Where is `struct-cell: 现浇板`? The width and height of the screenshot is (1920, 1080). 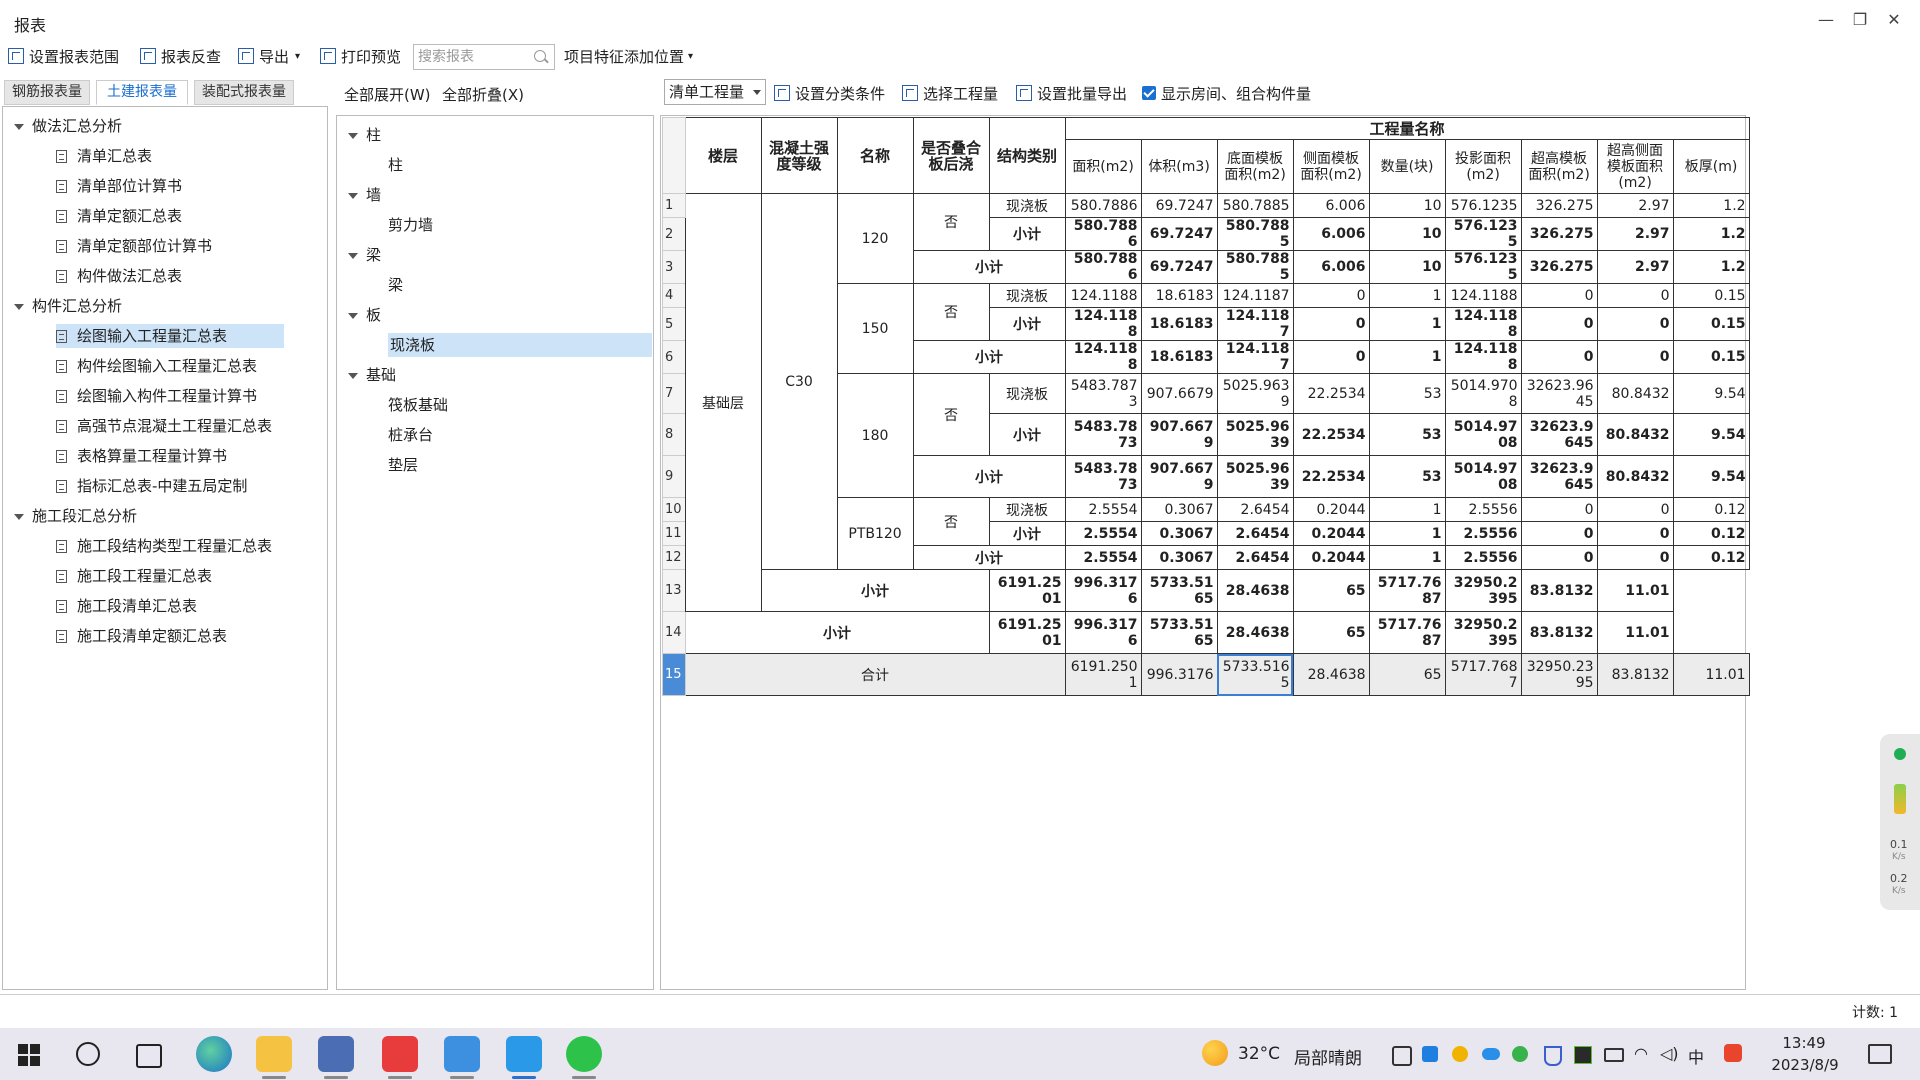
struct-cell: 现浇板 is located at coordinates (1027, 509).